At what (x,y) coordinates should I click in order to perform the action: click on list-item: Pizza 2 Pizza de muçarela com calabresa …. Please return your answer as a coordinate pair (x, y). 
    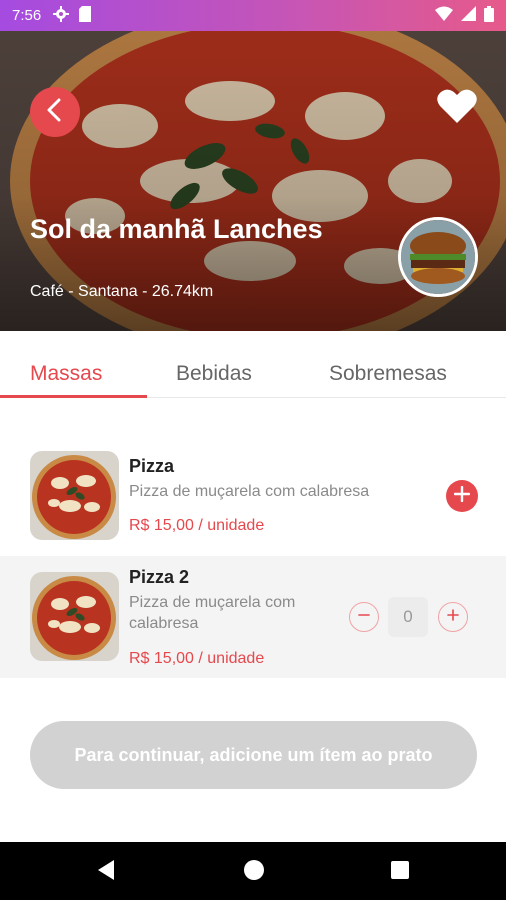
    Looking at the image, I should click on (253, 617).